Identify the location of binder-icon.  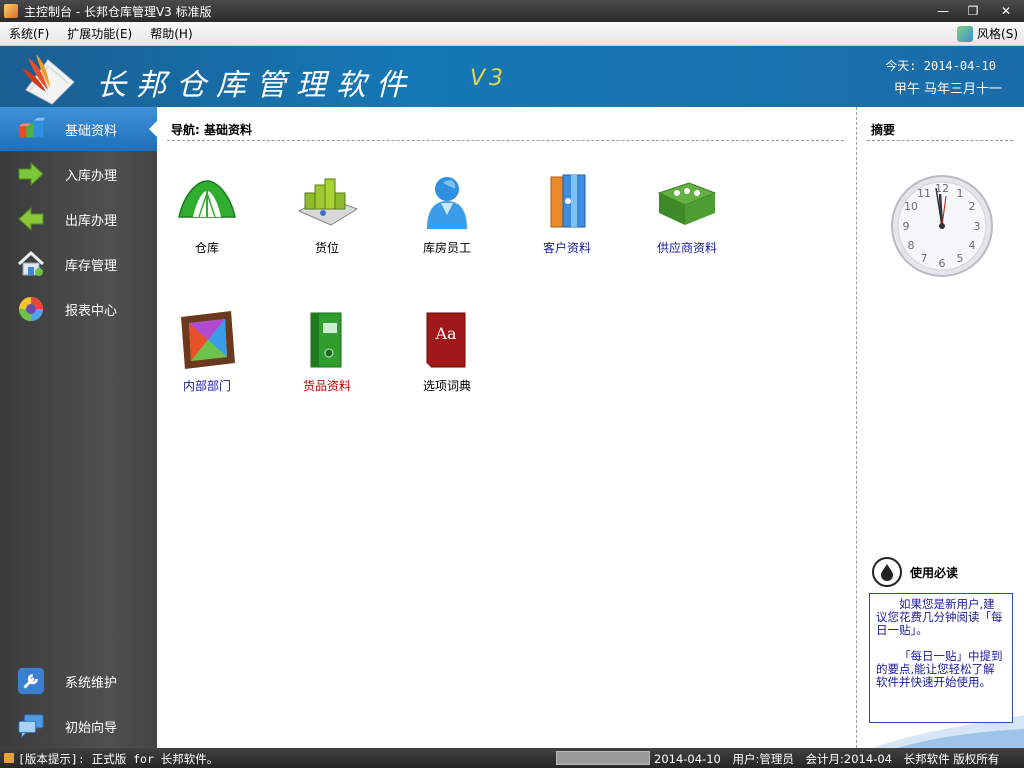
(326, 340).